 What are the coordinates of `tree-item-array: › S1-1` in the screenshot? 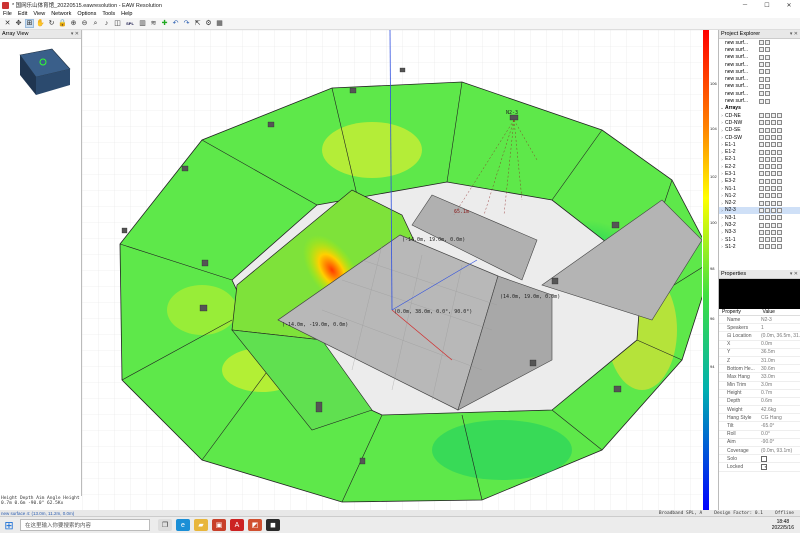 It's located at (759, 239).